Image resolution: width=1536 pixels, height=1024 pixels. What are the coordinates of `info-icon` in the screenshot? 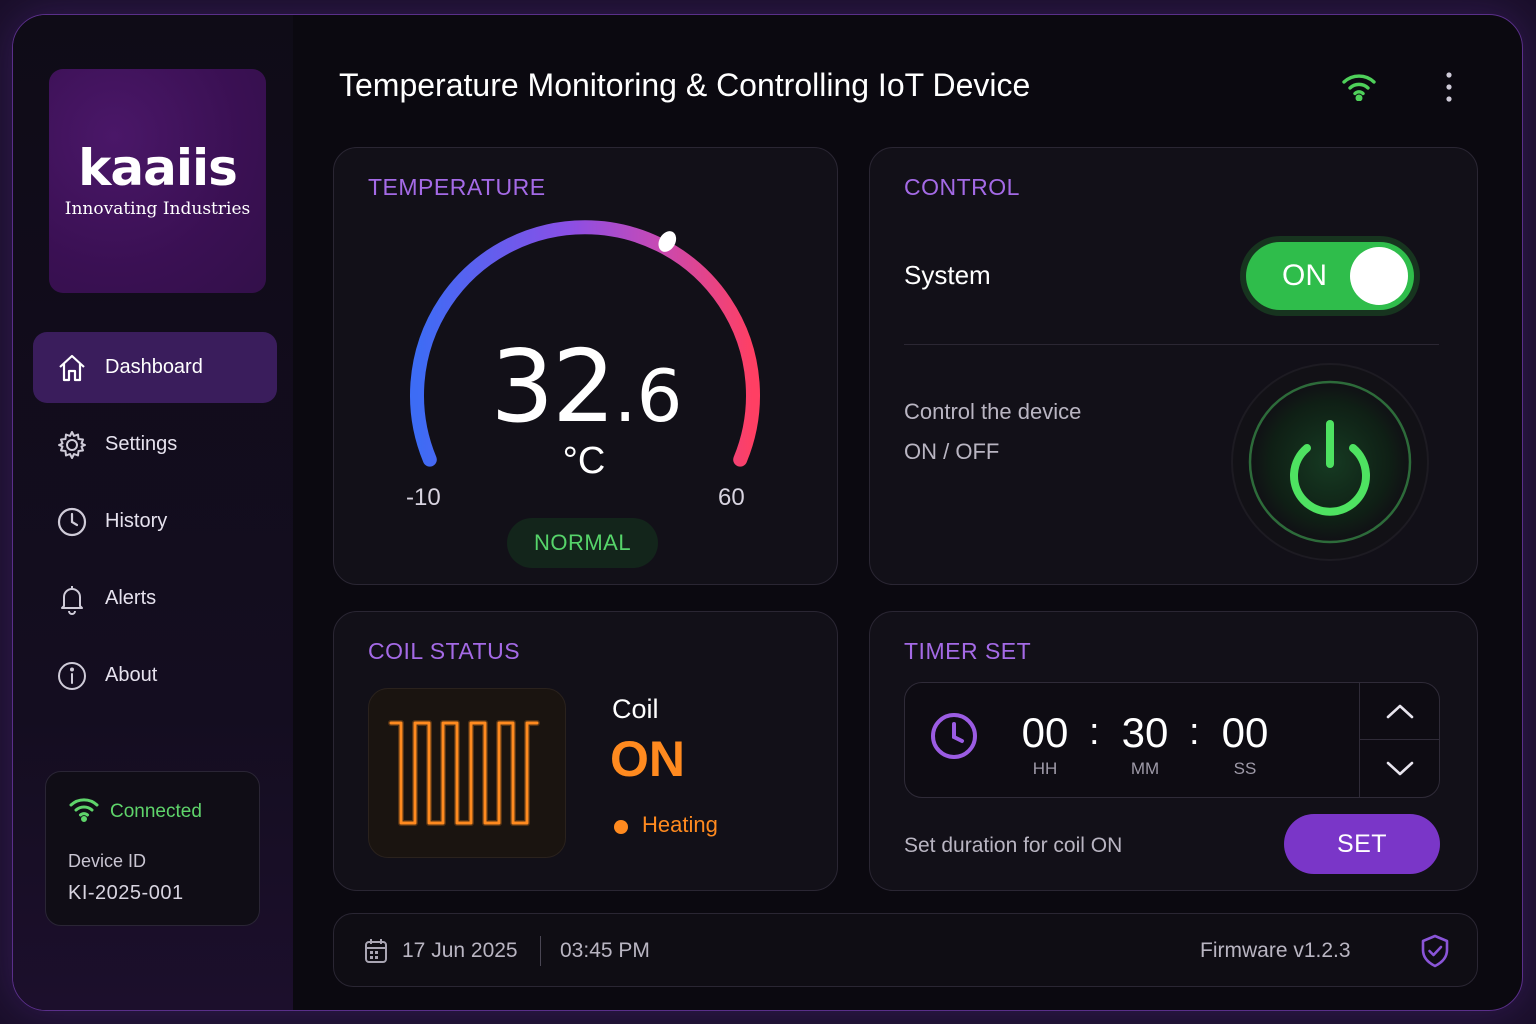 It's located at (72, 676).